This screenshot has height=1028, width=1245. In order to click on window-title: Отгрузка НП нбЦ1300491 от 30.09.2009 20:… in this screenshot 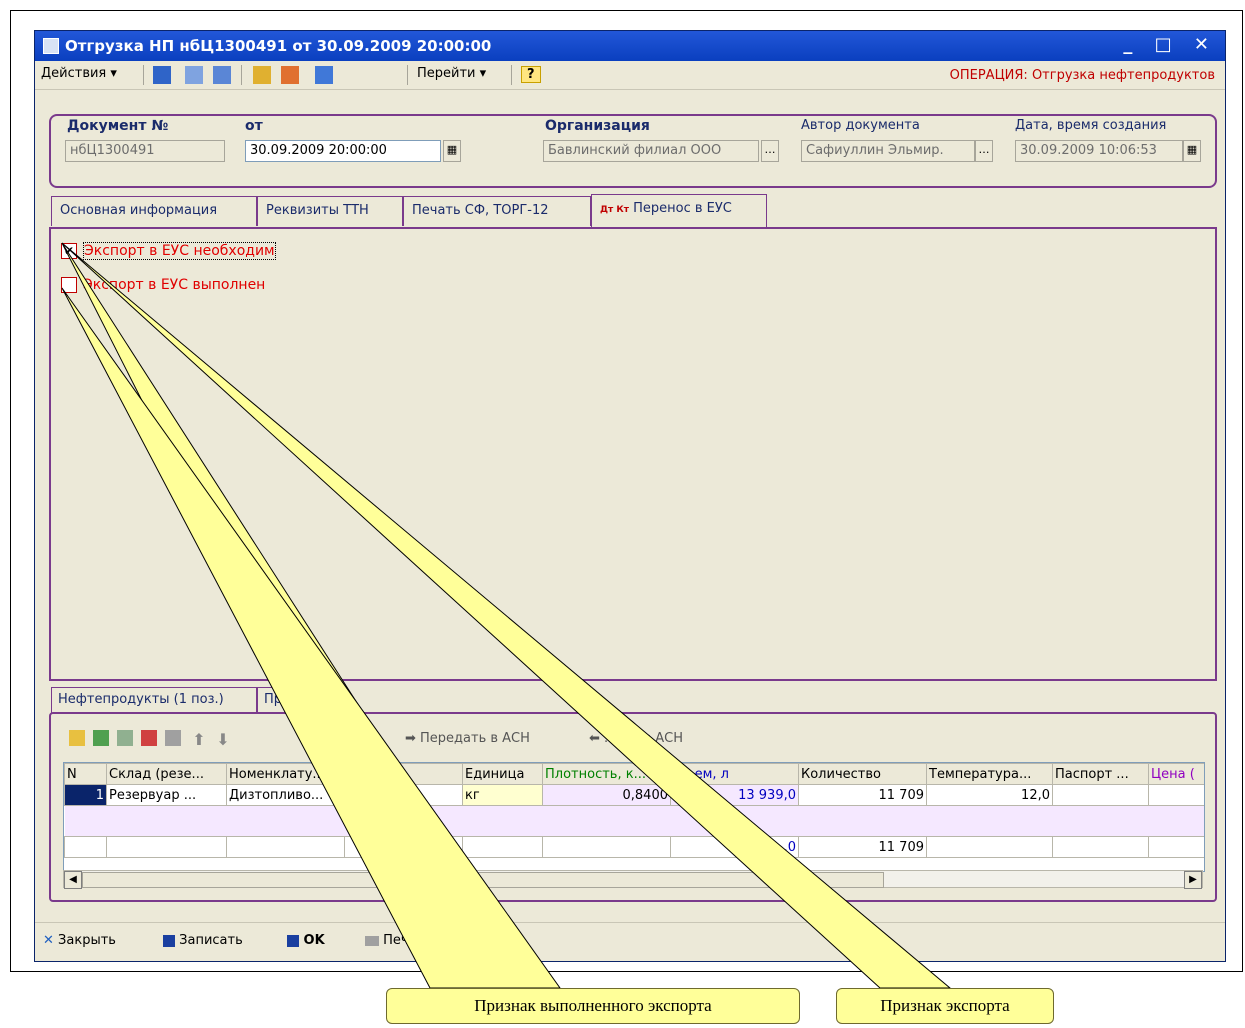, I will do `click(278, 46)`.